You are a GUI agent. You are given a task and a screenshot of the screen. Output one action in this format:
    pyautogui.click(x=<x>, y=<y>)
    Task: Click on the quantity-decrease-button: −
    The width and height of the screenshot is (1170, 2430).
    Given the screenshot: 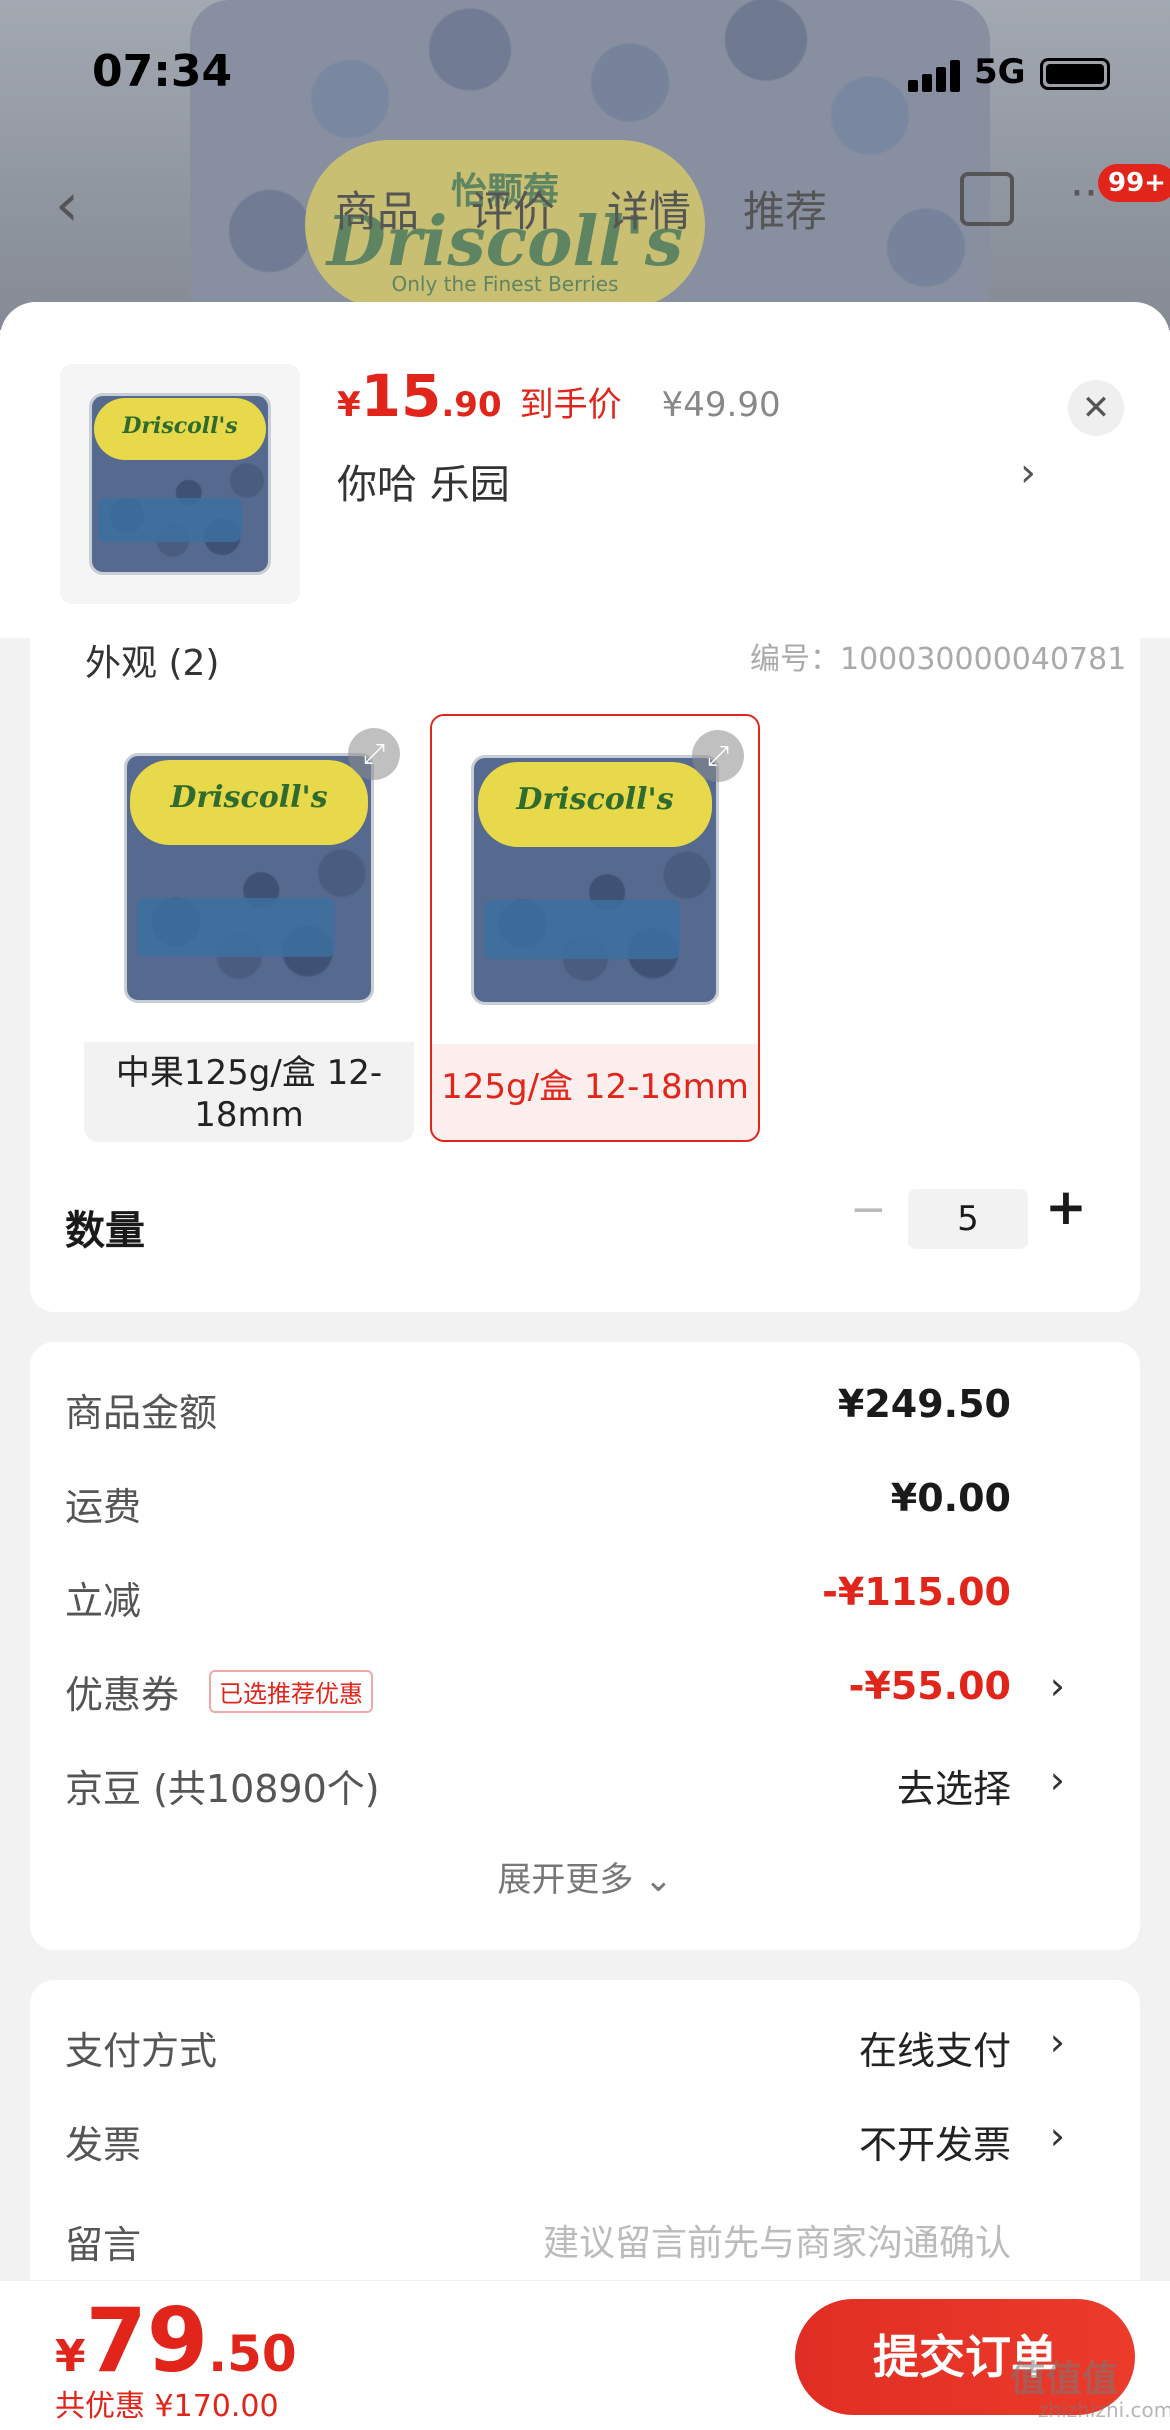 What is the action you would take?
    pyautogui.click(x=868, y=1209)
    